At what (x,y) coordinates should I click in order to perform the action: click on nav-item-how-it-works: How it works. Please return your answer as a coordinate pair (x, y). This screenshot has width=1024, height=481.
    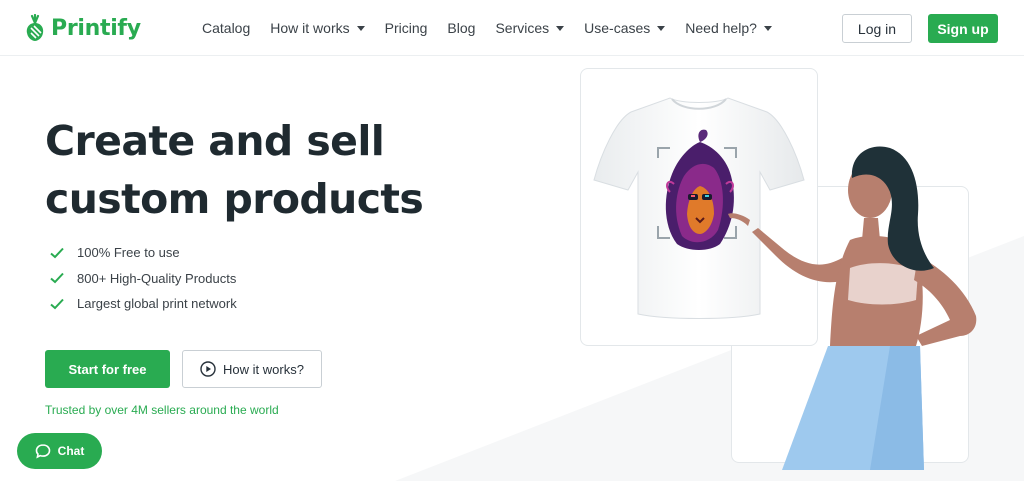
    Looking at the image, I should click on (317, 28).